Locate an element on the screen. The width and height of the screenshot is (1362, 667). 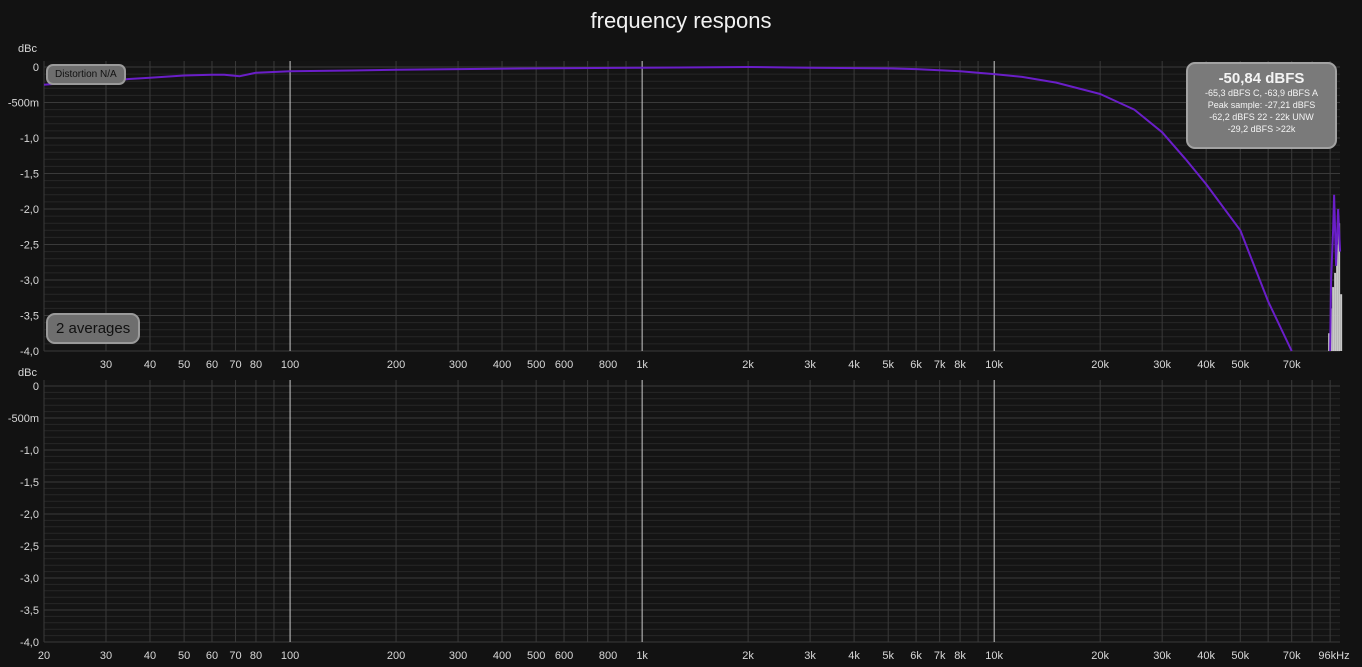
top-xtick-label: 50 is located at coordinates (184, 365).